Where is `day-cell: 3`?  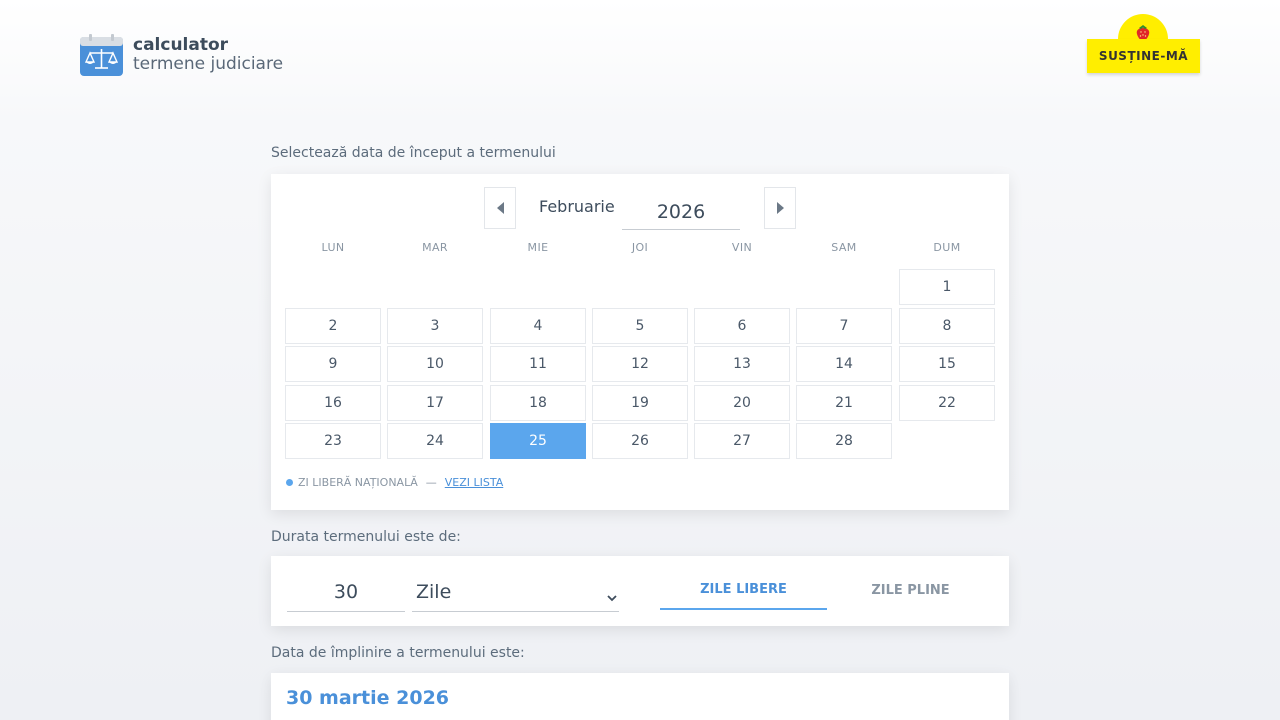
day-cell: 3 is located at coordinates (435, 326).